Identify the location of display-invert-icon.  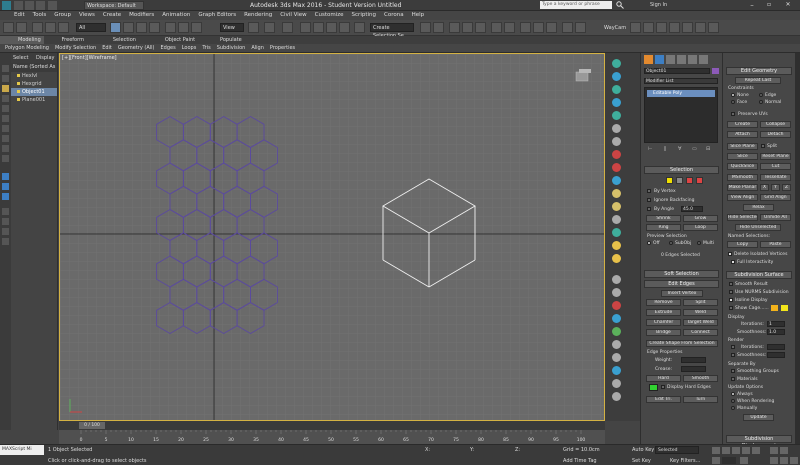
(5, 196).